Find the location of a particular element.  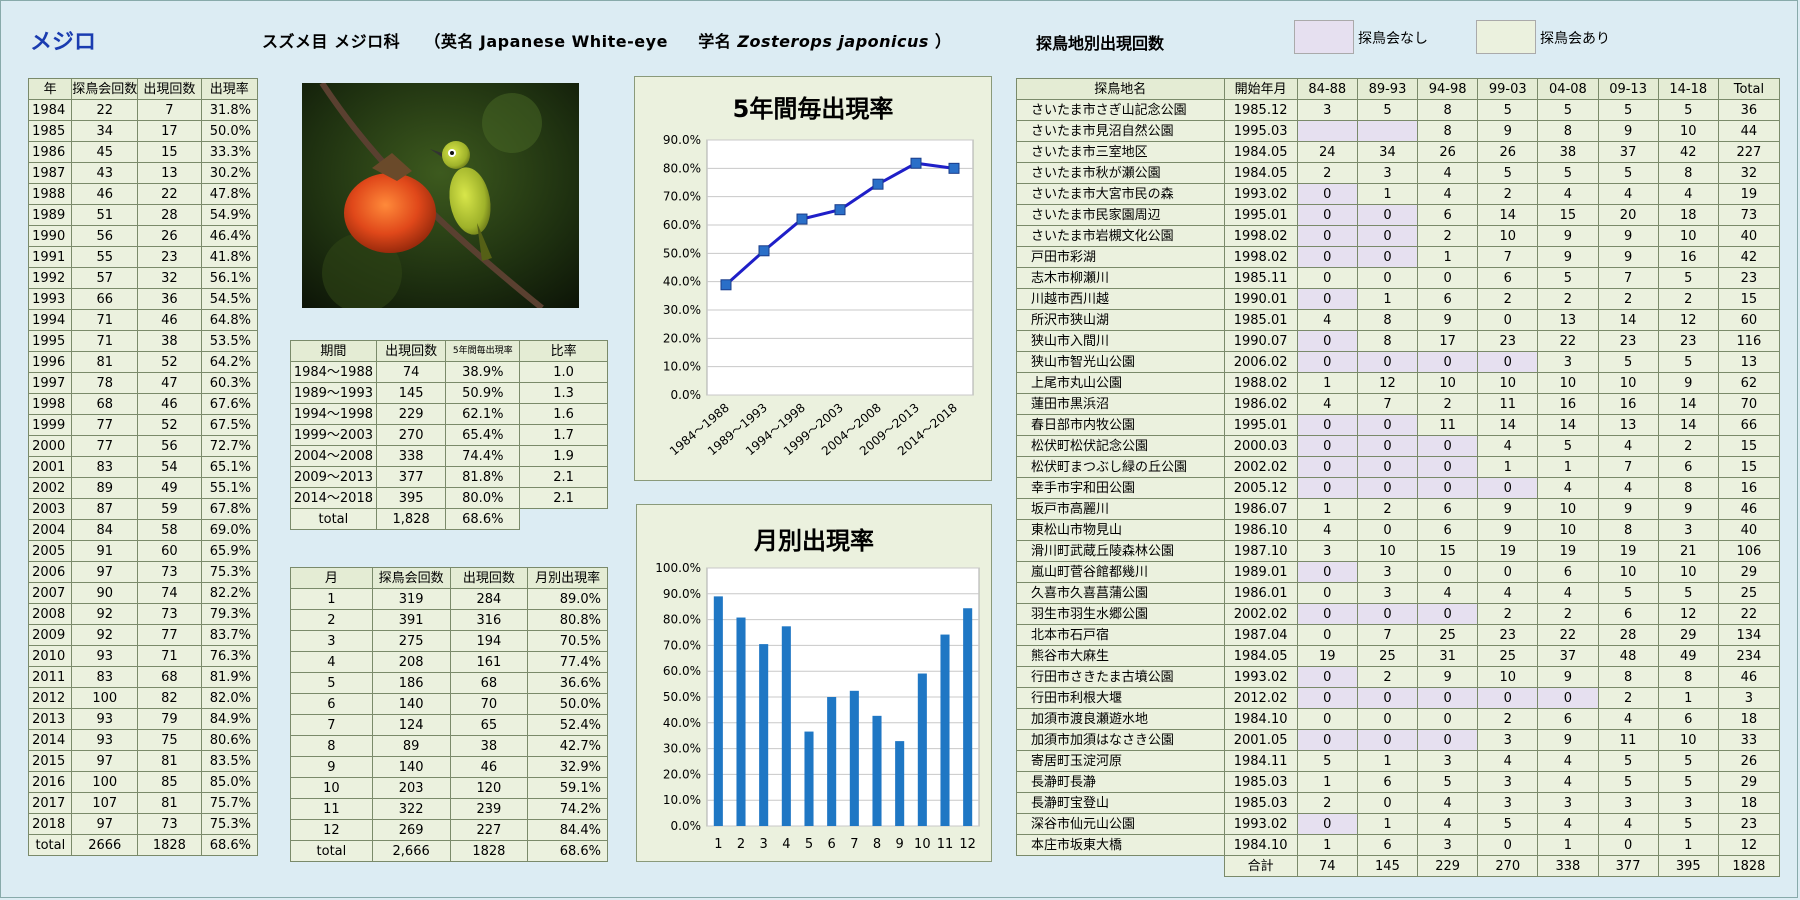

table-cell: 23 is located at coordinates (1749, 278).